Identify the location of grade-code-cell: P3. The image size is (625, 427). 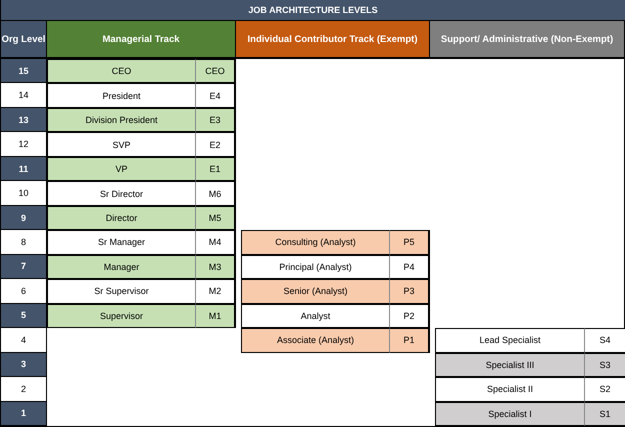
(410, 291).